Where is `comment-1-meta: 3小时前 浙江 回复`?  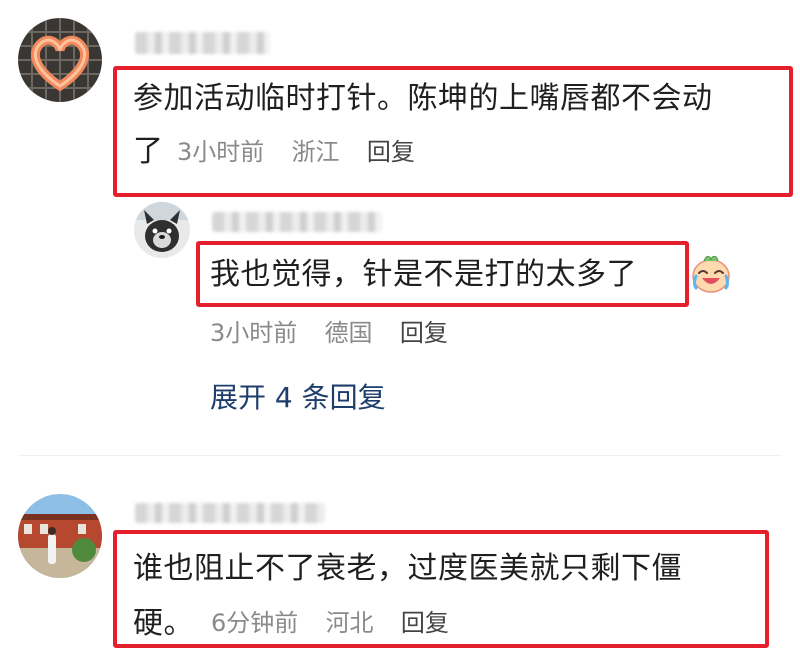 comment-1-meta: 3小时前 浙江 回复 is located at coordinates (296, 152).